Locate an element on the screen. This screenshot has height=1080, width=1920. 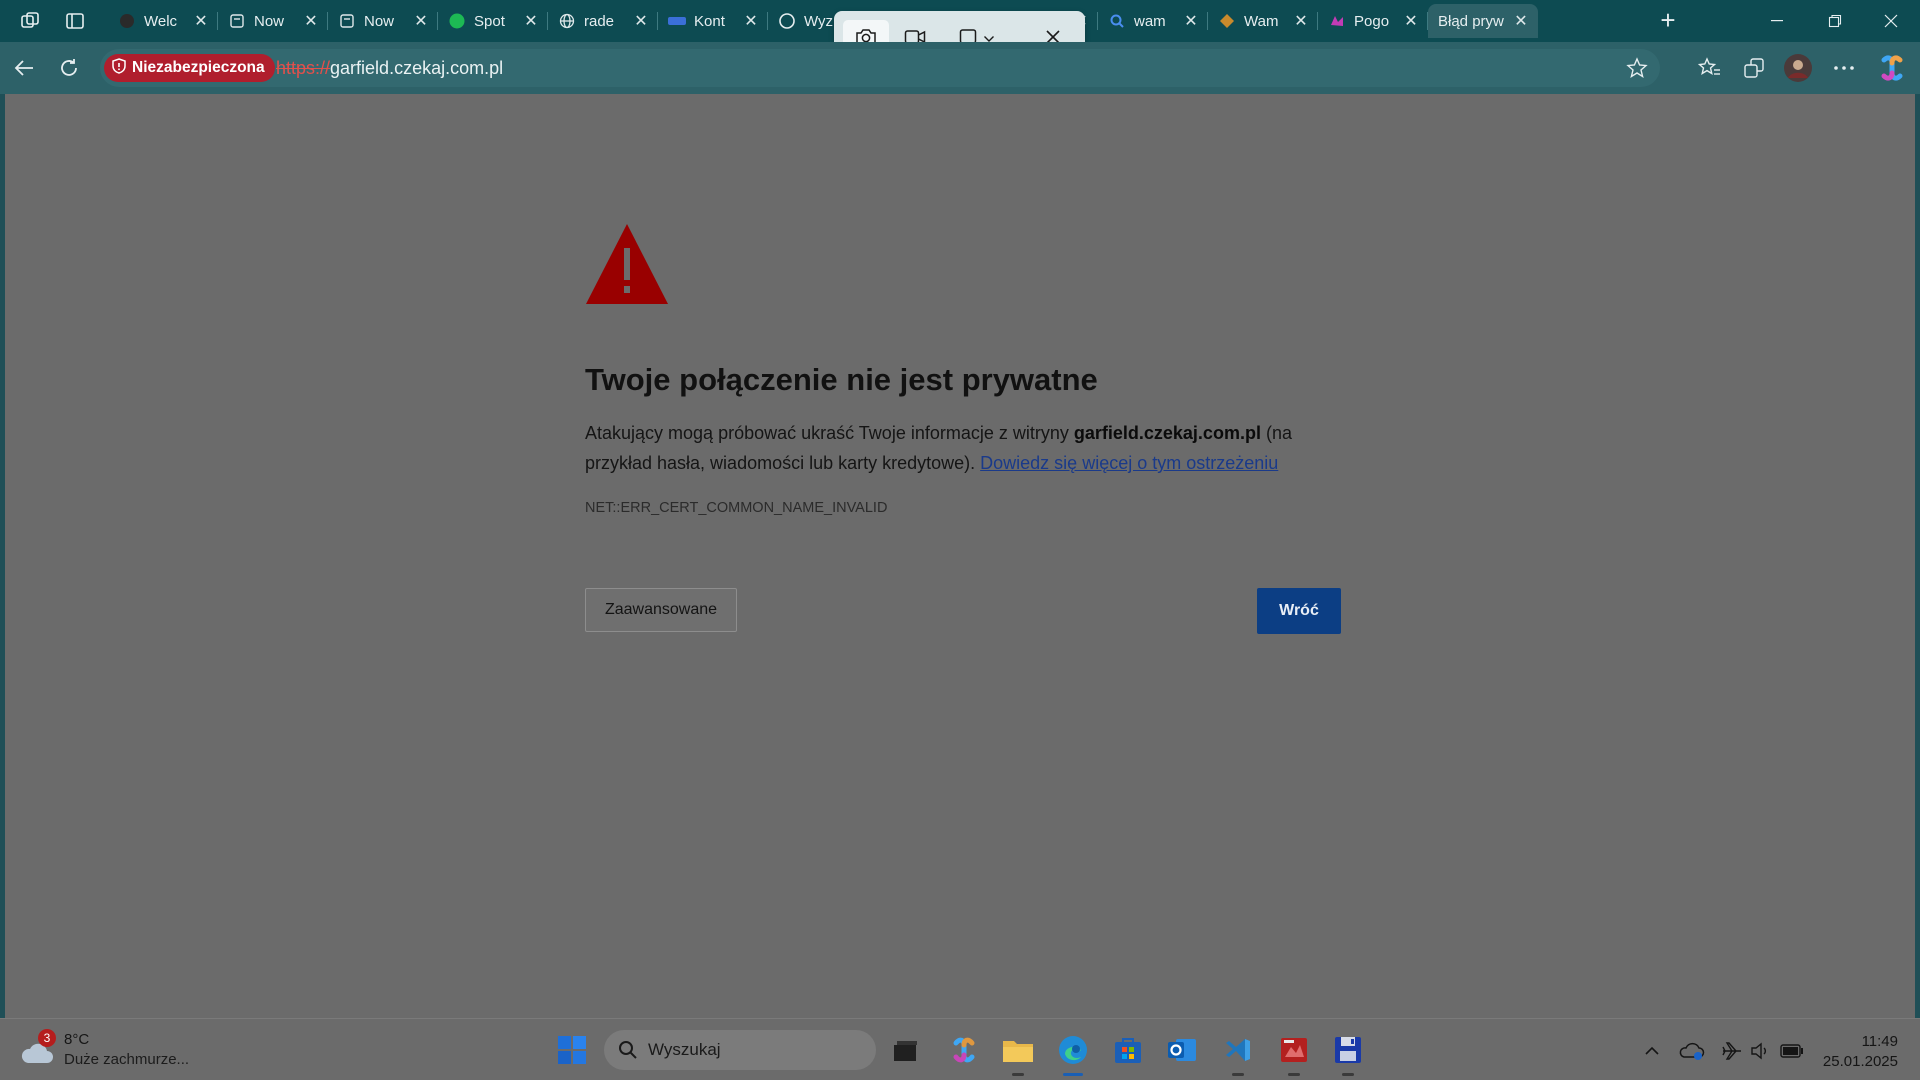
pdf-app-icon is located at coordinates (1294, 1054).